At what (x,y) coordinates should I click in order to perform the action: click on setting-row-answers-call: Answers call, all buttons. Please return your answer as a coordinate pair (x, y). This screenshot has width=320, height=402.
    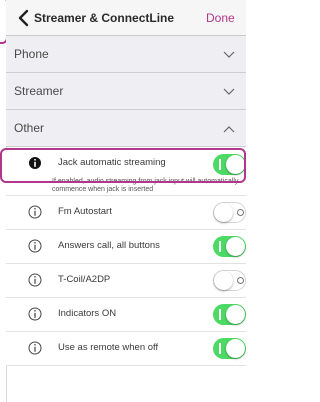
    Looking at the image, I should click on (126, 247).